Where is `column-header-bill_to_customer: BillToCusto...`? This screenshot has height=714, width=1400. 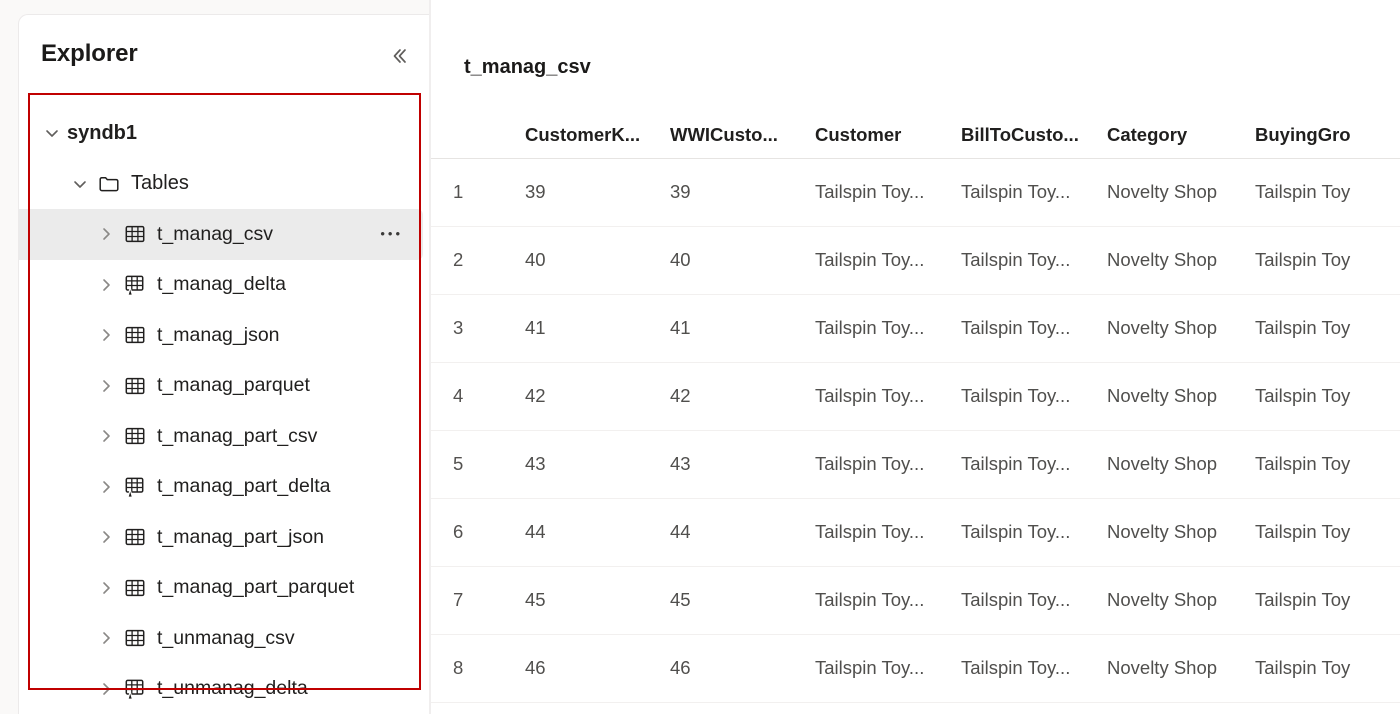 column-header-bill_to_customer: BillToCusto... is located at coordinates (1032, 135).